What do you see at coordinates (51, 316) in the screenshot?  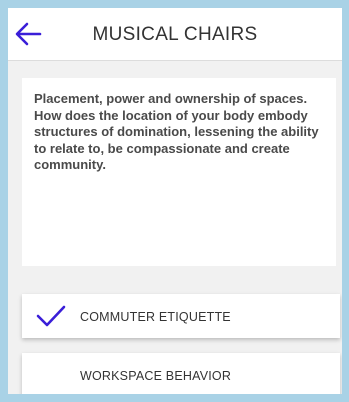 I see `checkmark-icon` at bounding box center [51, 316].